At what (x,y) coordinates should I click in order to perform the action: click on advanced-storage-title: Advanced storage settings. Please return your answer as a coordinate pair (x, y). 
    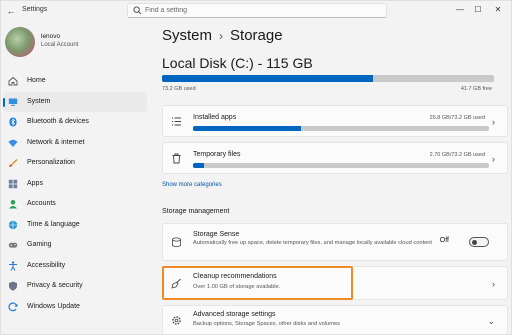
    Looking at the image, I should click on (234, 314).